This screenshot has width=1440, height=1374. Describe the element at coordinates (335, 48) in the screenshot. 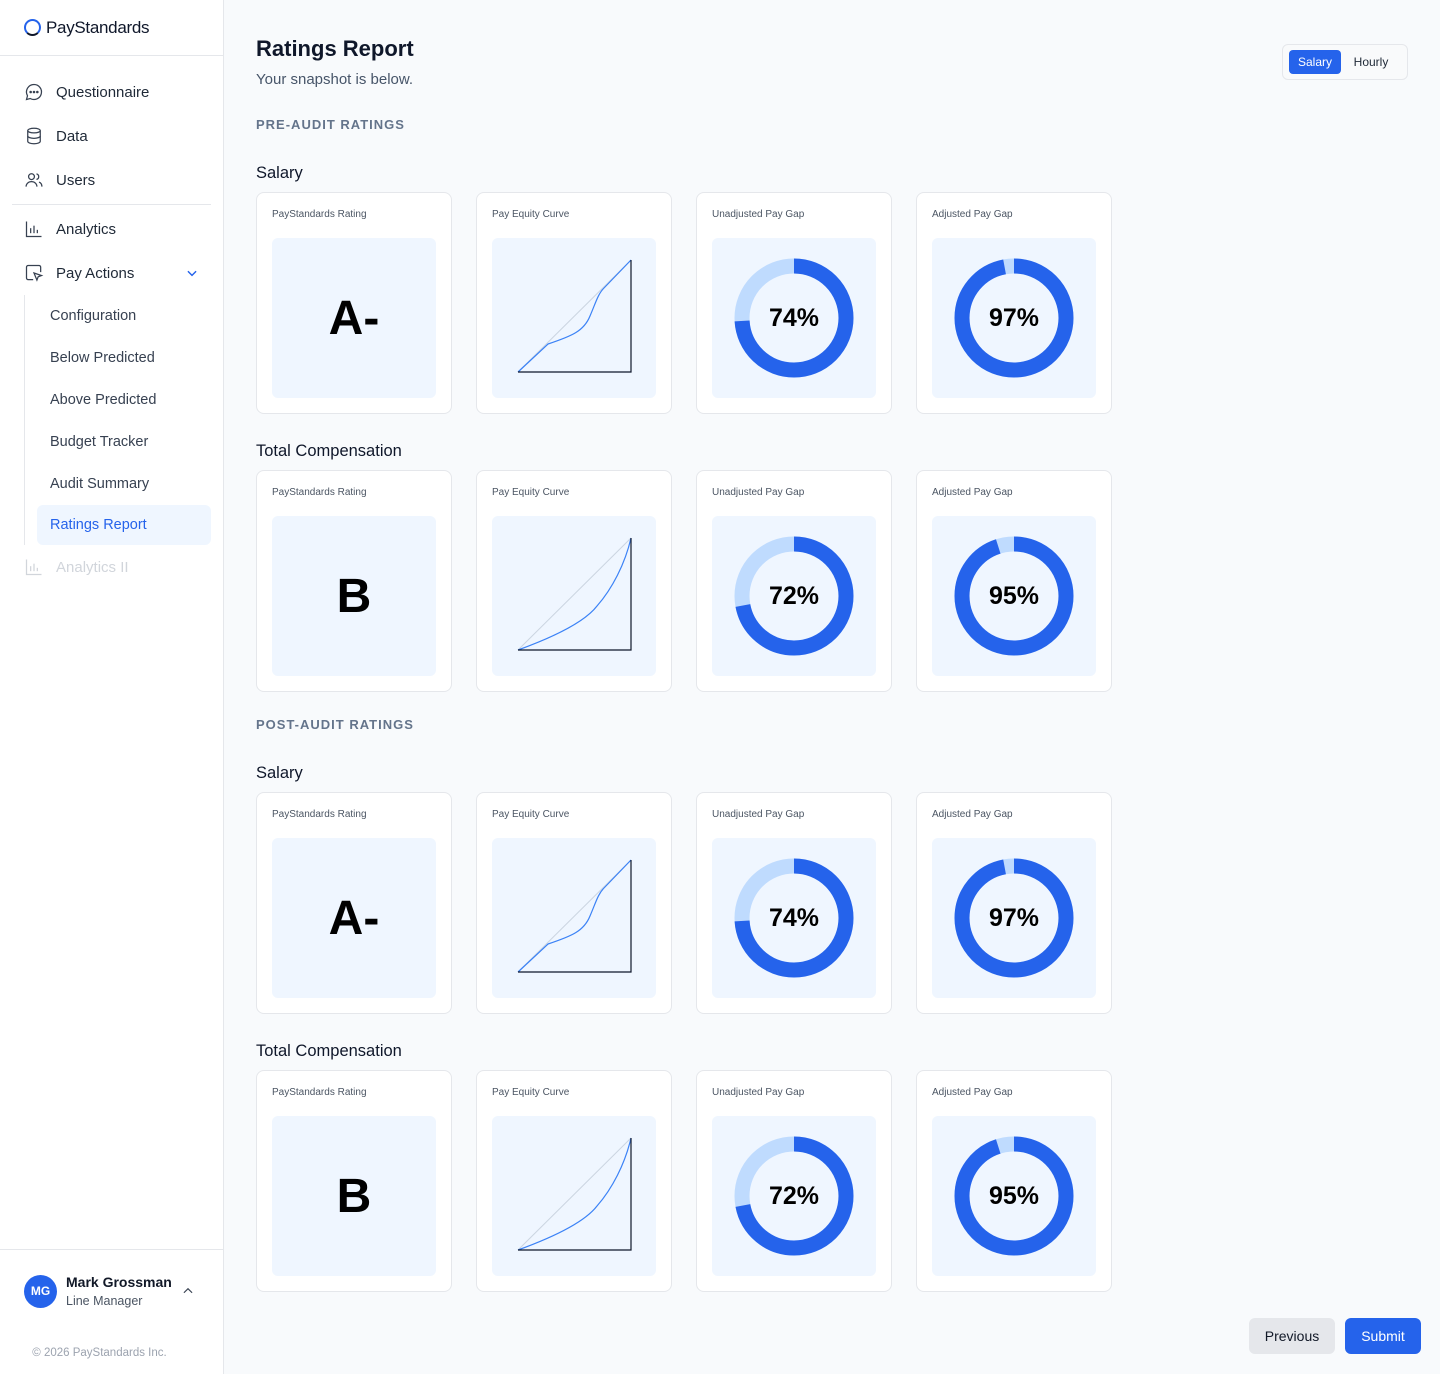

I see `page-title: Ratings Report` at that location.